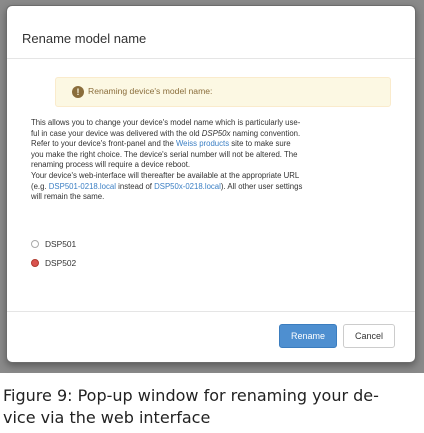  I want to click on dsp50x-url-link: DSP50x-0218.local, so click(187, 186).